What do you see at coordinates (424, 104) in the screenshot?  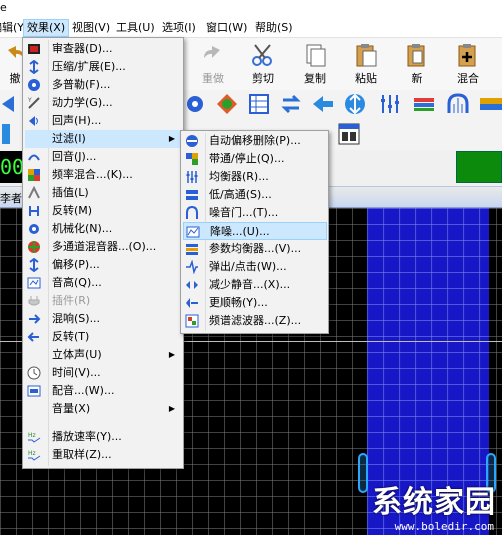 I see `spectrum-icon` at bounding box center [424, 104].